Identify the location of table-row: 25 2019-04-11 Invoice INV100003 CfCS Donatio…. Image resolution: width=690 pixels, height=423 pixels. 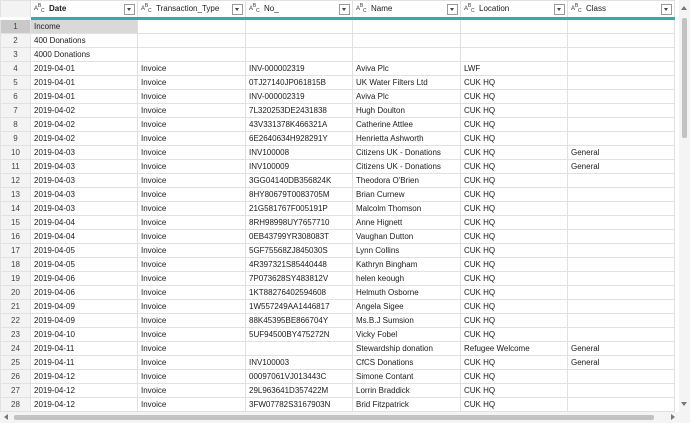
(337, 362).